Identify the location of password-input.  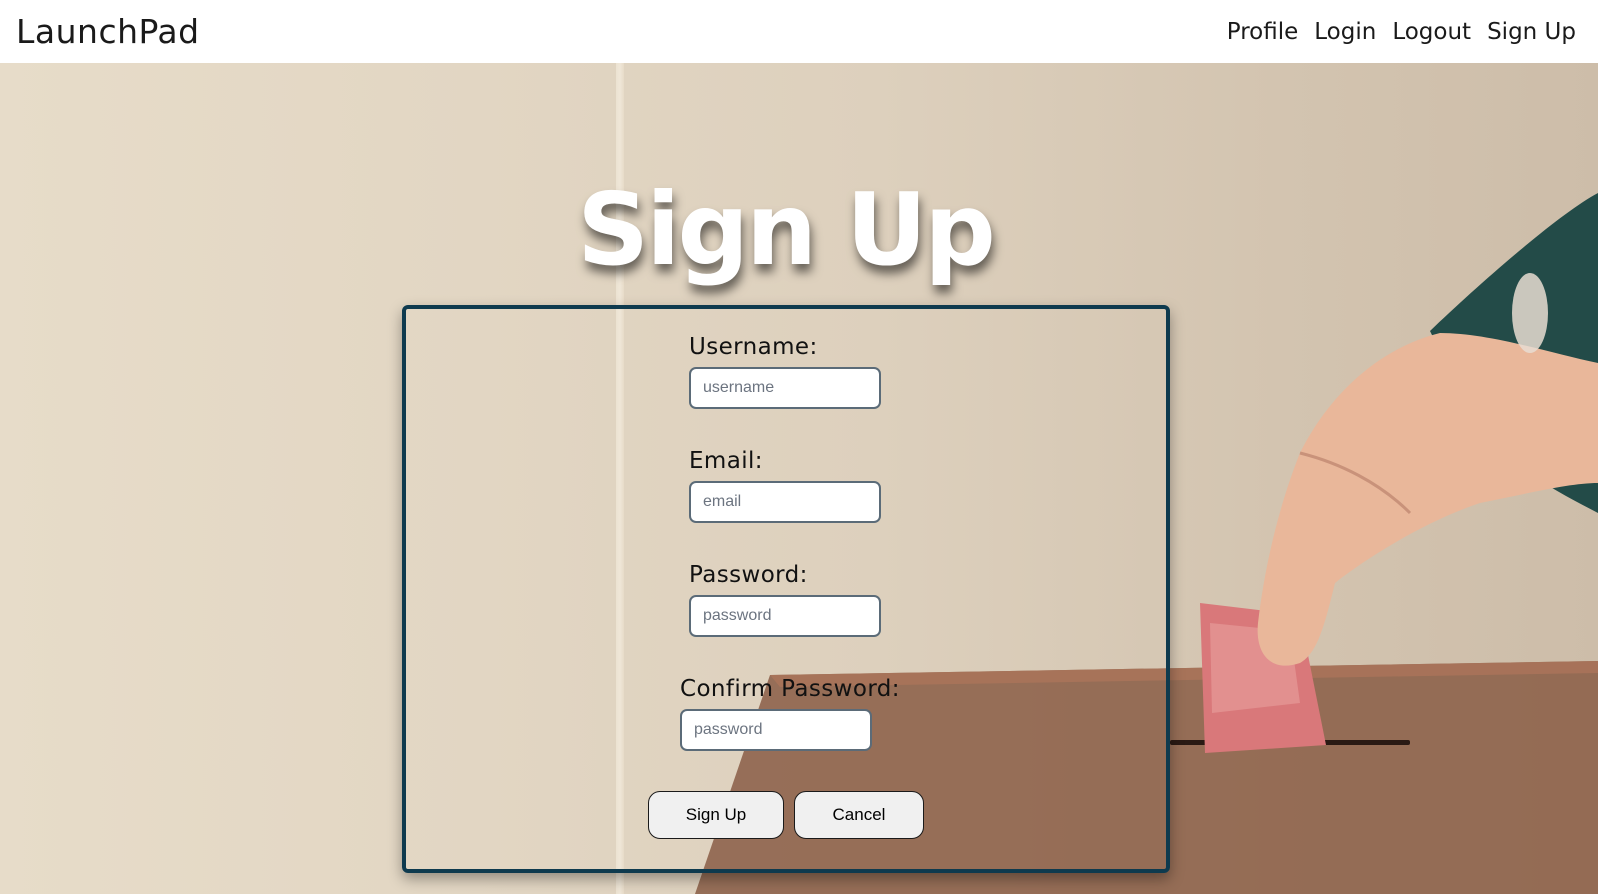
(785, 616).